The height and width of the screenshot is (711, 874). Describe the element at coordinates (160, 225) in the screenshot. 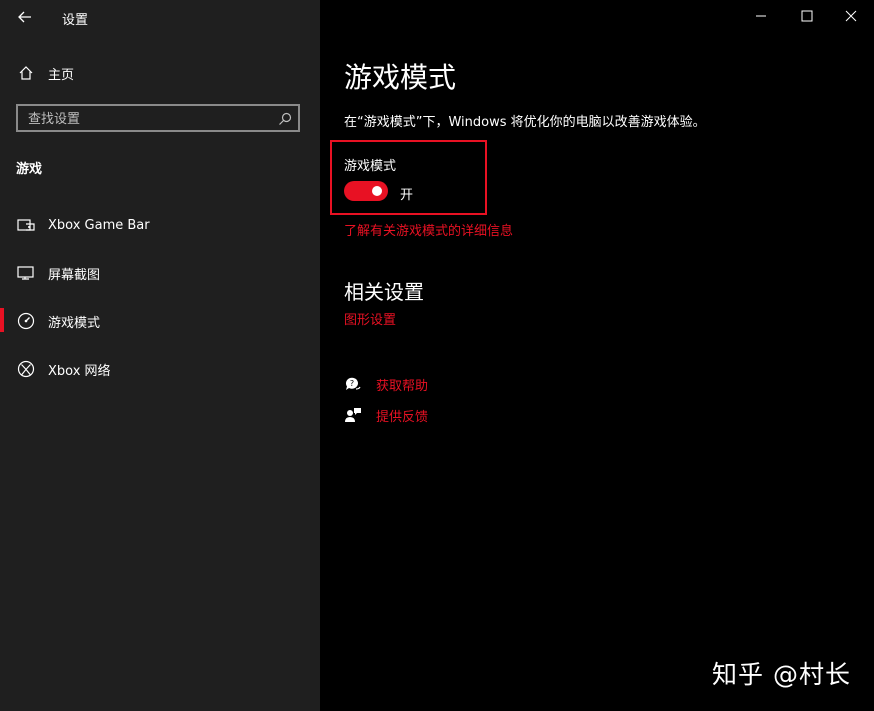

I see `sidebar-item-xbox-game-bar: Xbox Game Bar` at that location.